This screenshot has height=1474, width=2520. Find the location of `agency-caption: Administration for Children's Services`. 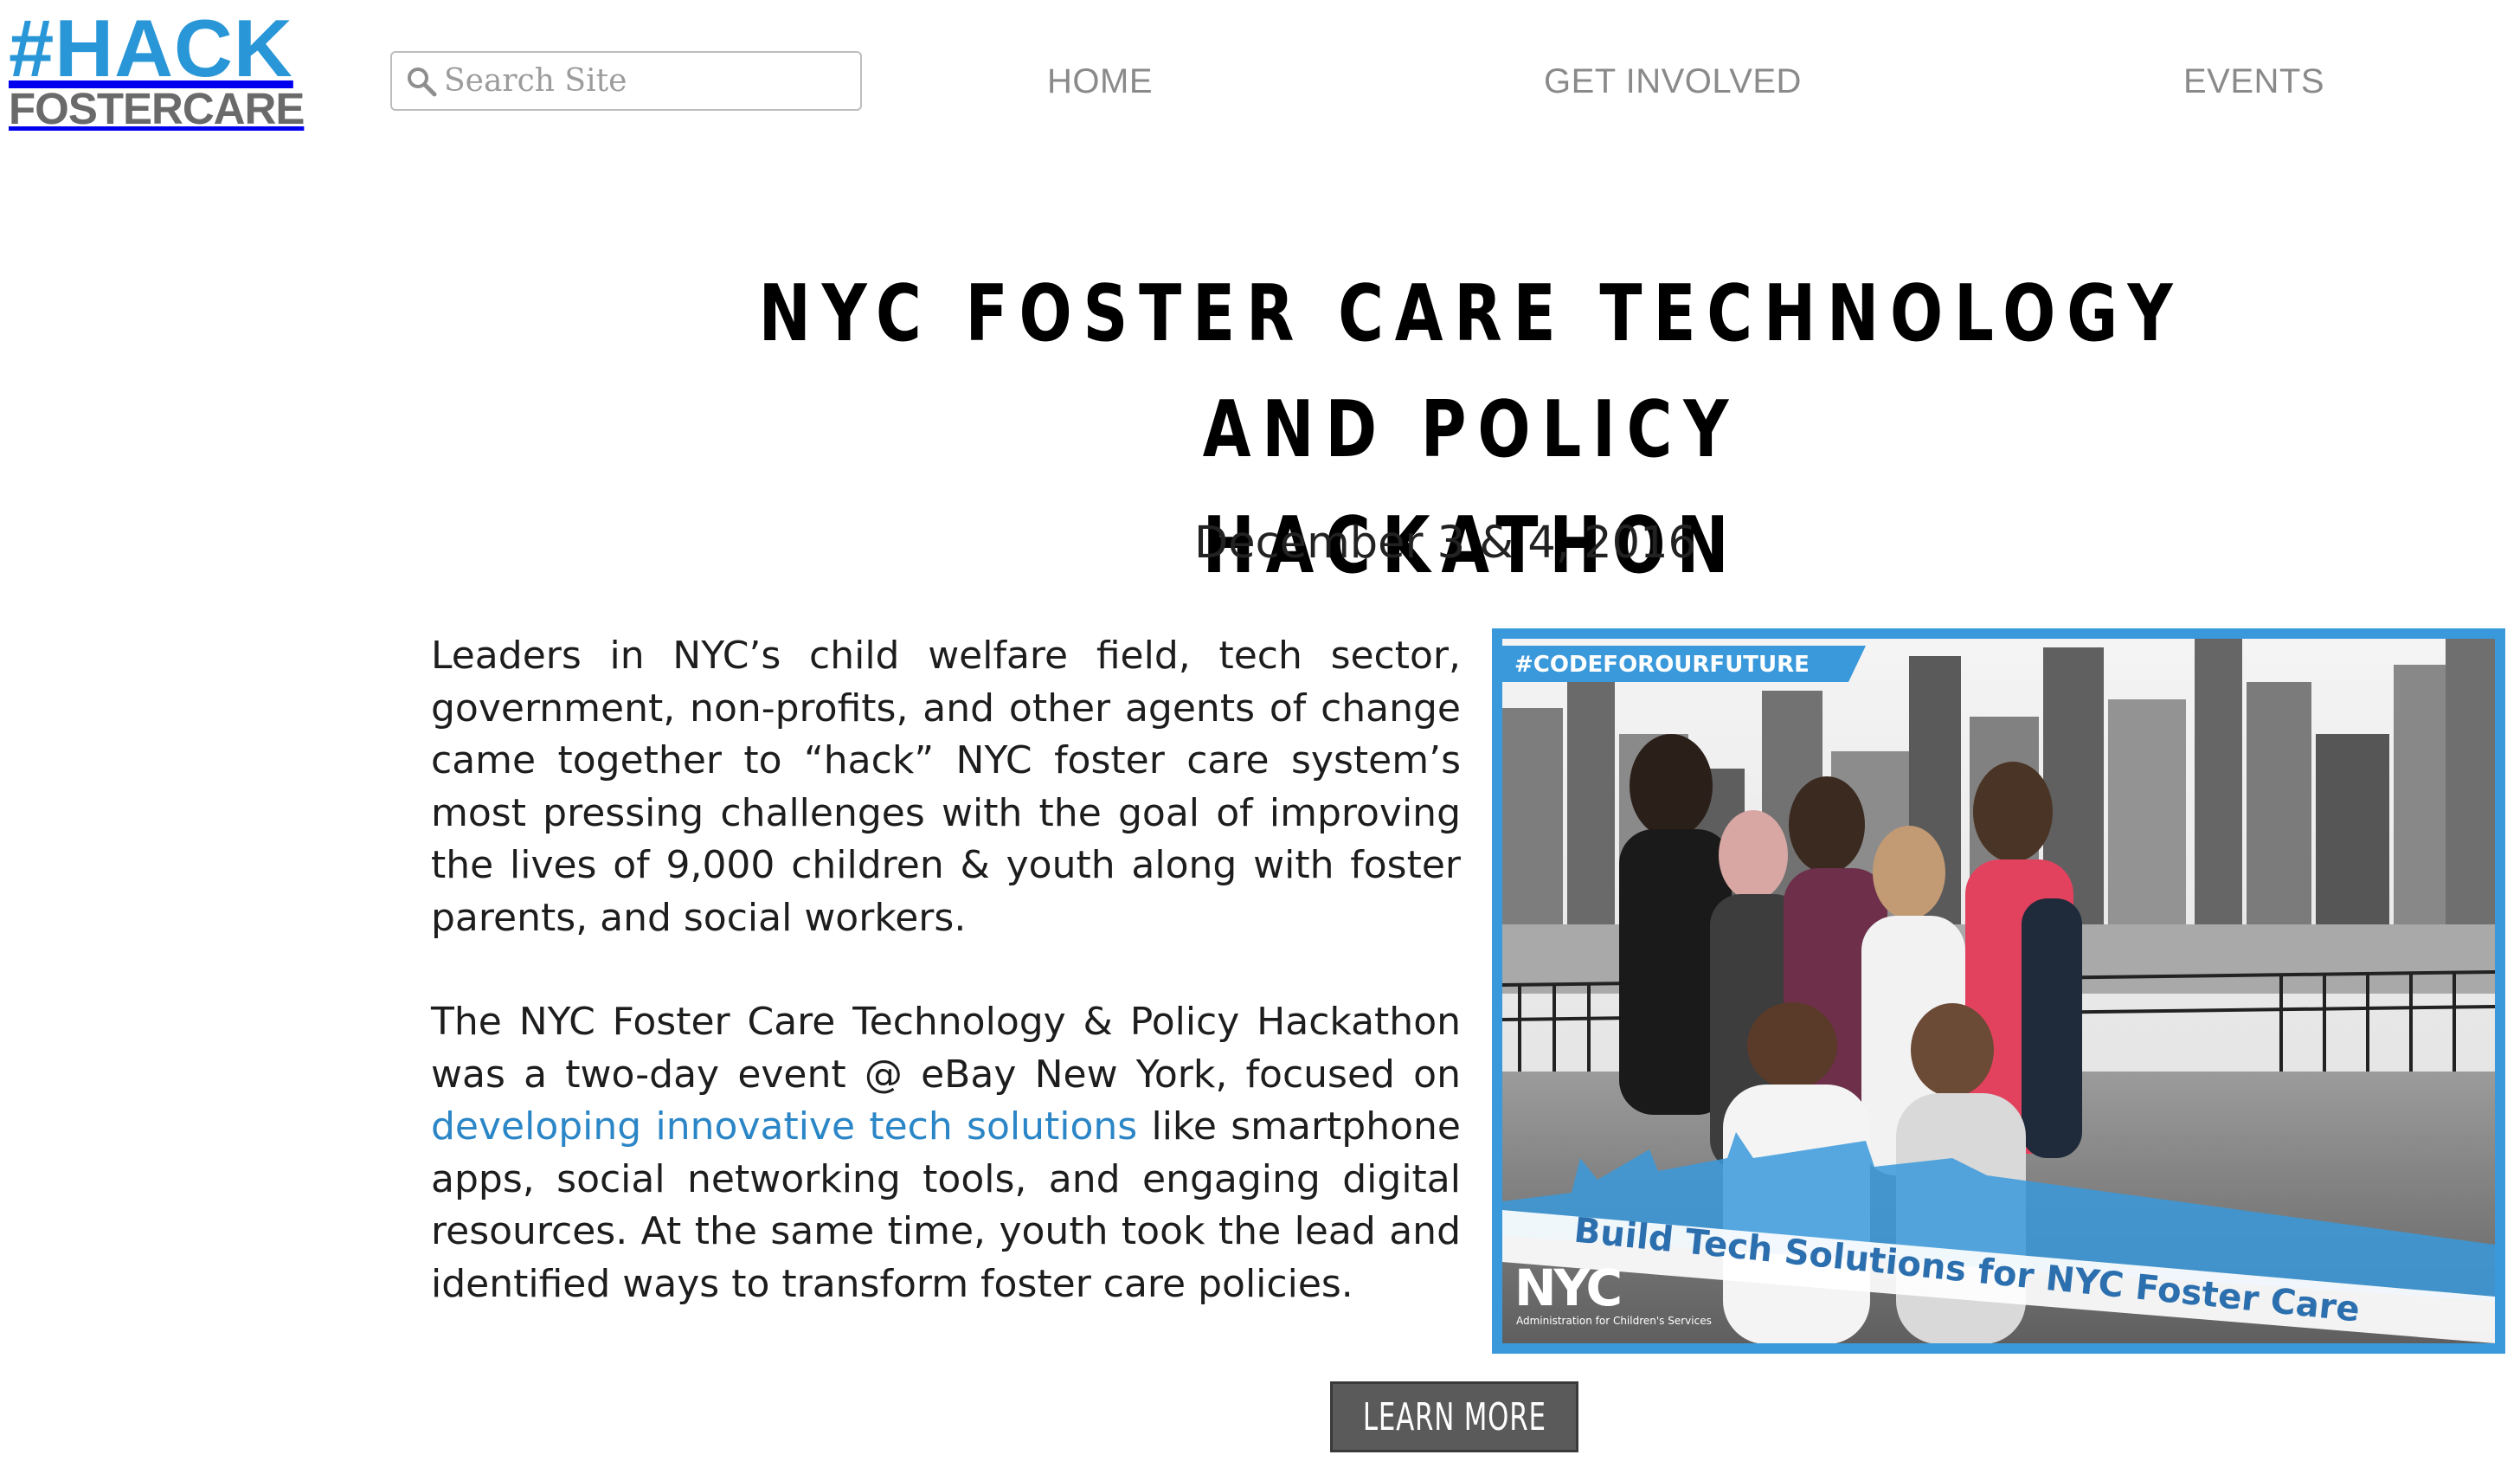

agency-caption: Administration for Children's Services is located at coordinates (1614, 1321).